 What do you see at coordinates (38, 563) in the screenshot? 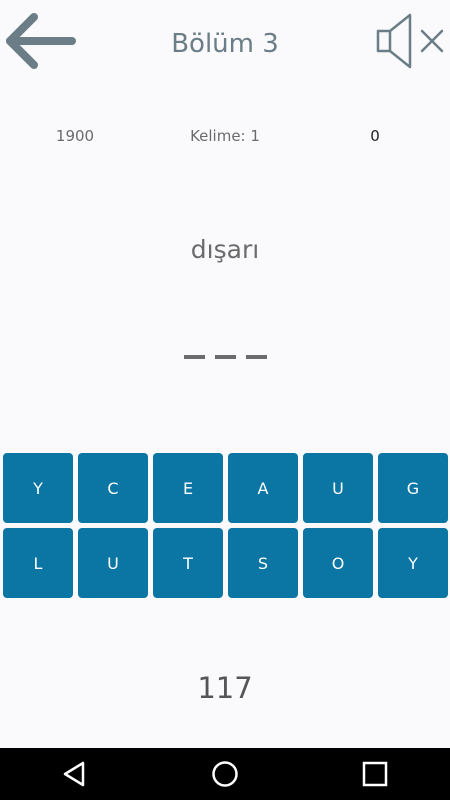
I see `letter-key: L` at bounding box center [38, 563].